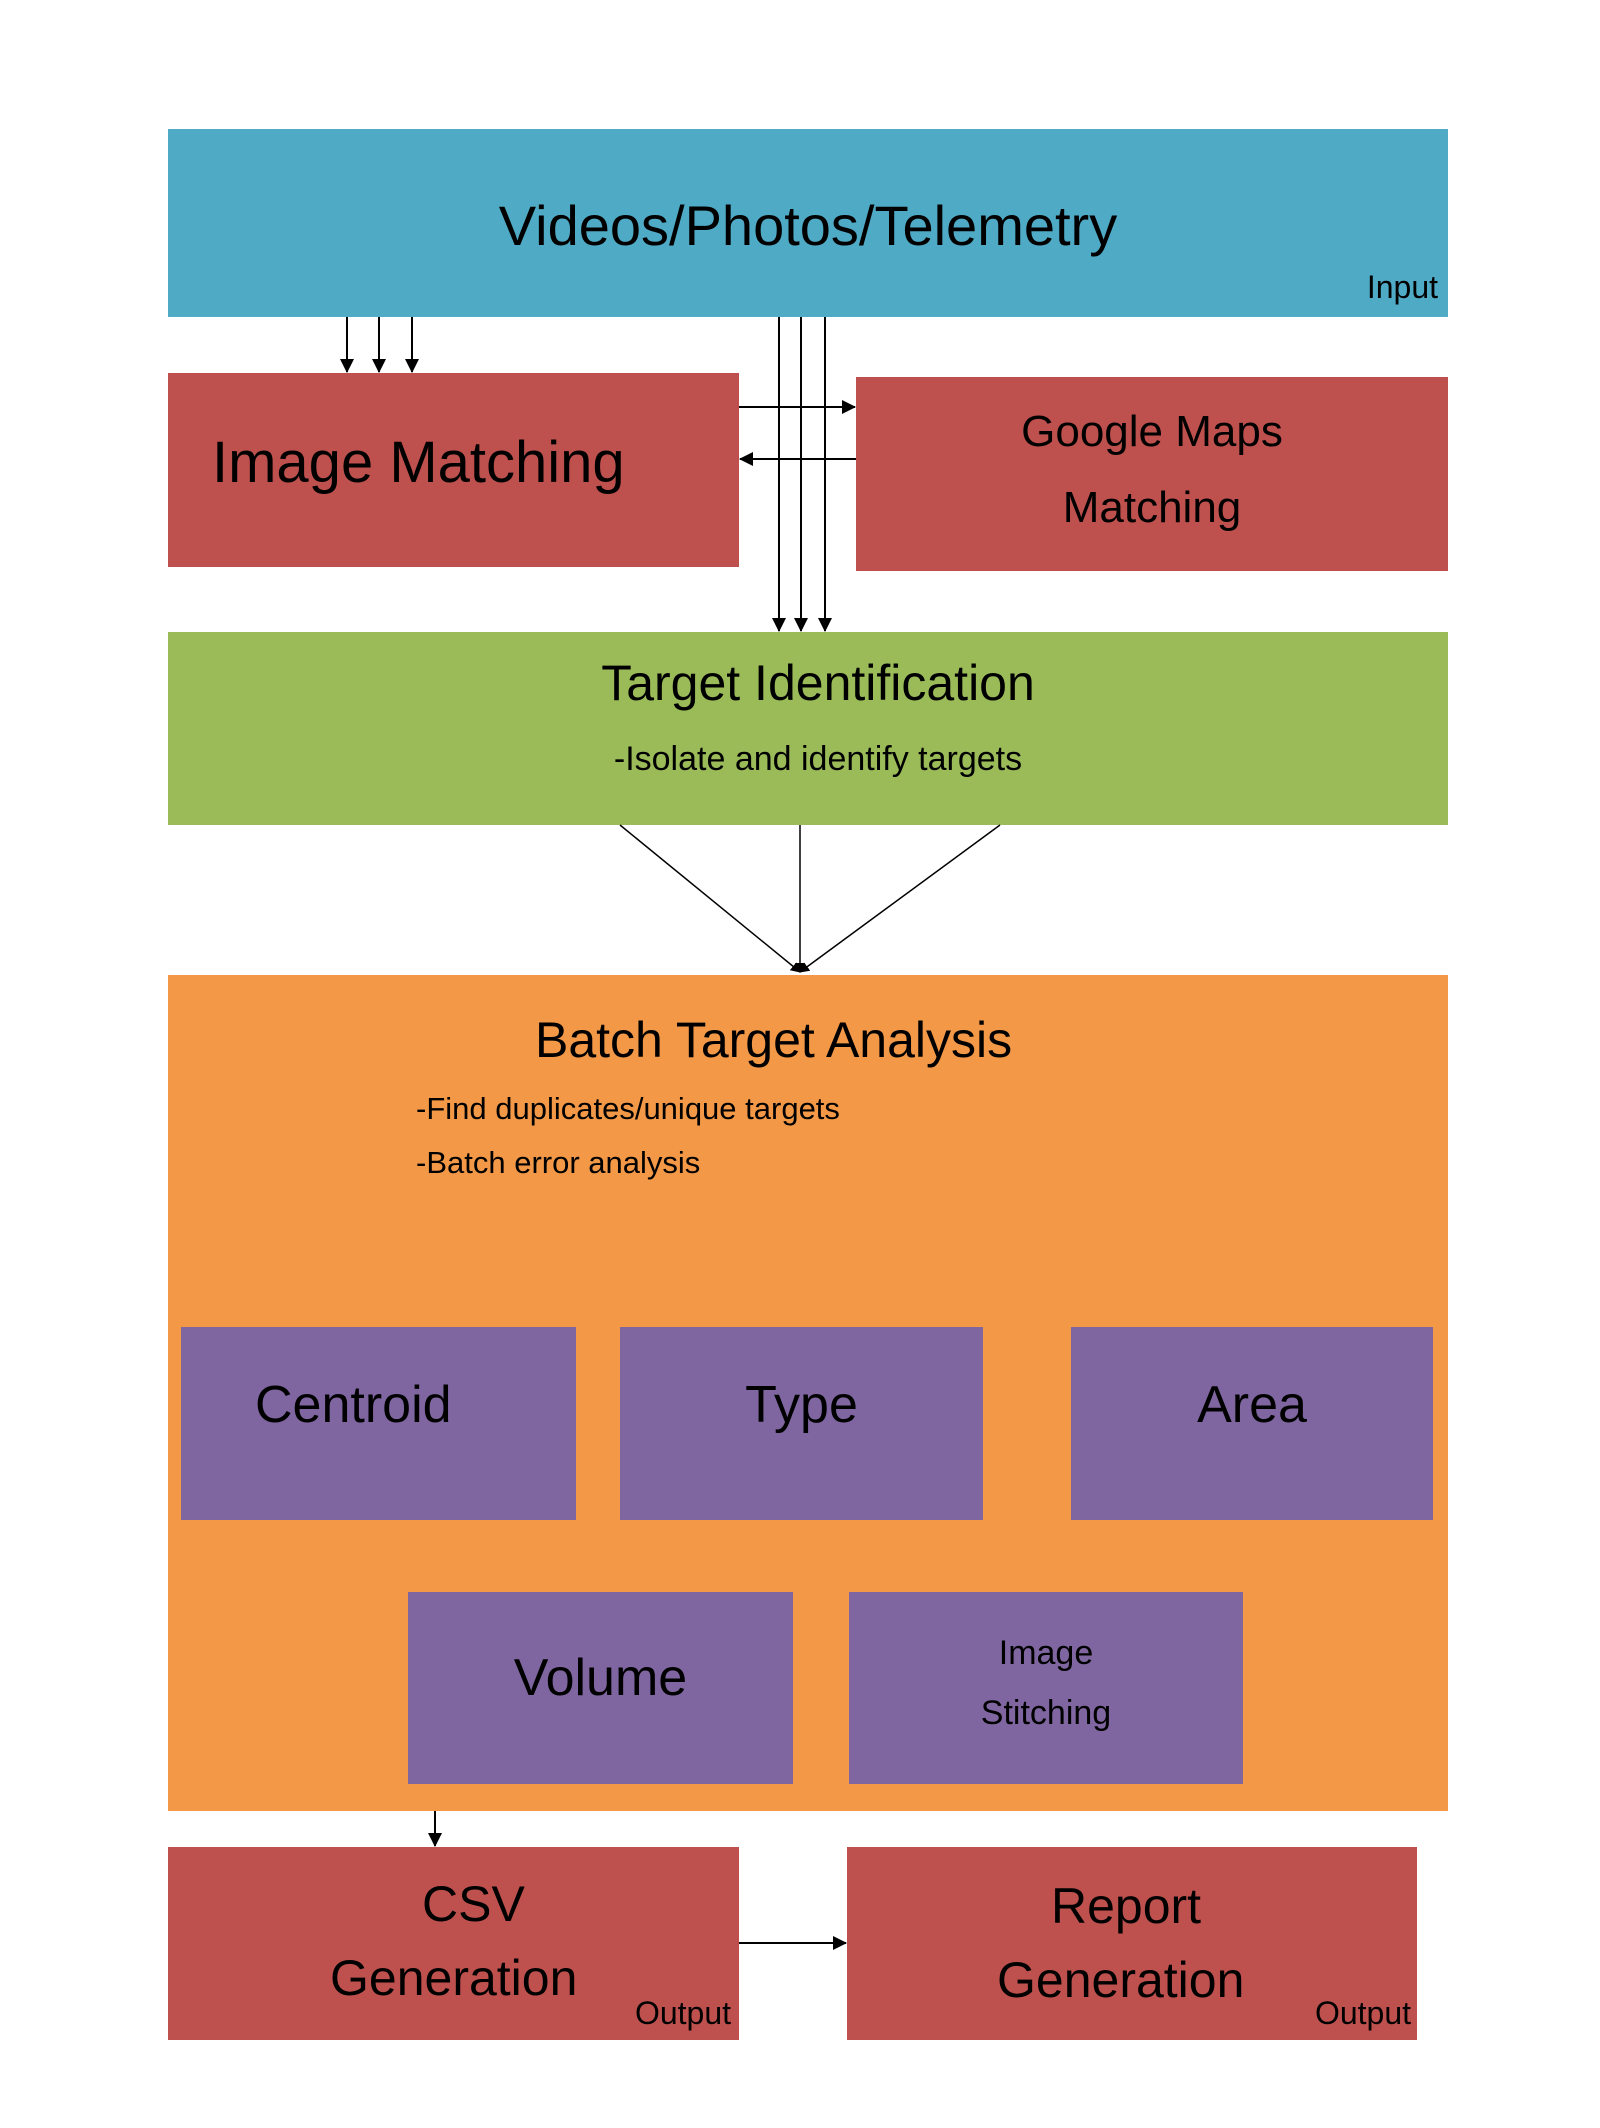 Image resolution: width=1600 pixels, height=2128 pixels. Describe the element at coordinates (453, 1943) in the screenshot. I see `csv-generation-box: CSV Generation Output` at that location.